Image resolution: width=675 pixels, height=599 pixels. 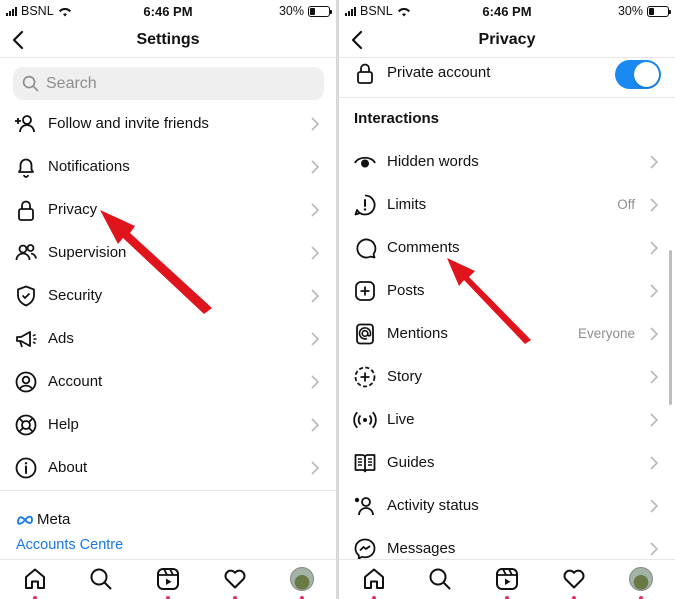 I want to click on reels-icon, so click(x=507, y=579).